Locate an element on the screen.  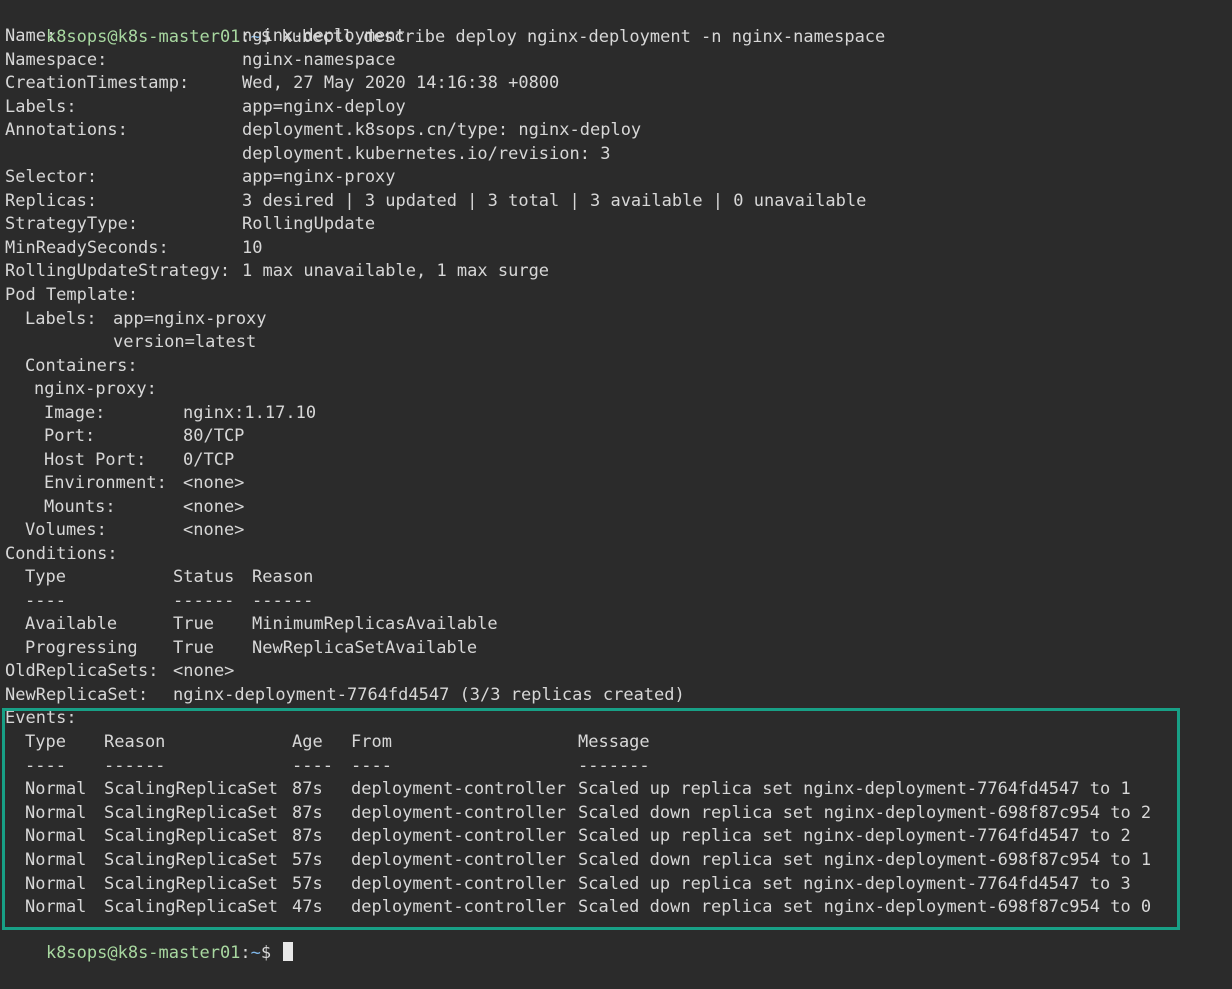
conditions-header-cell: Status is located at coordinates (204, 577).